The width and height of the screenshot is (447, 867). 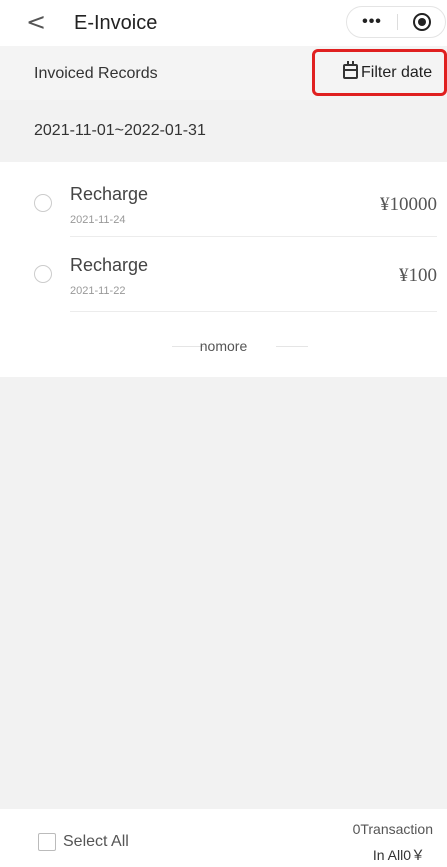 I want to click on record-amount: ¥100, so click(x=418, y=275).